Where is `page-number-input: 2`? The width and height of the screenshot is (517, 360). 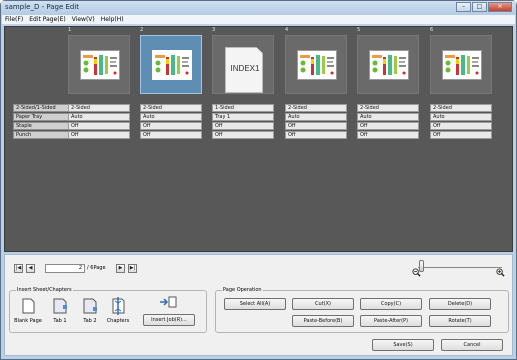
page-number-input: 2 is located at coordinates (65, 268).